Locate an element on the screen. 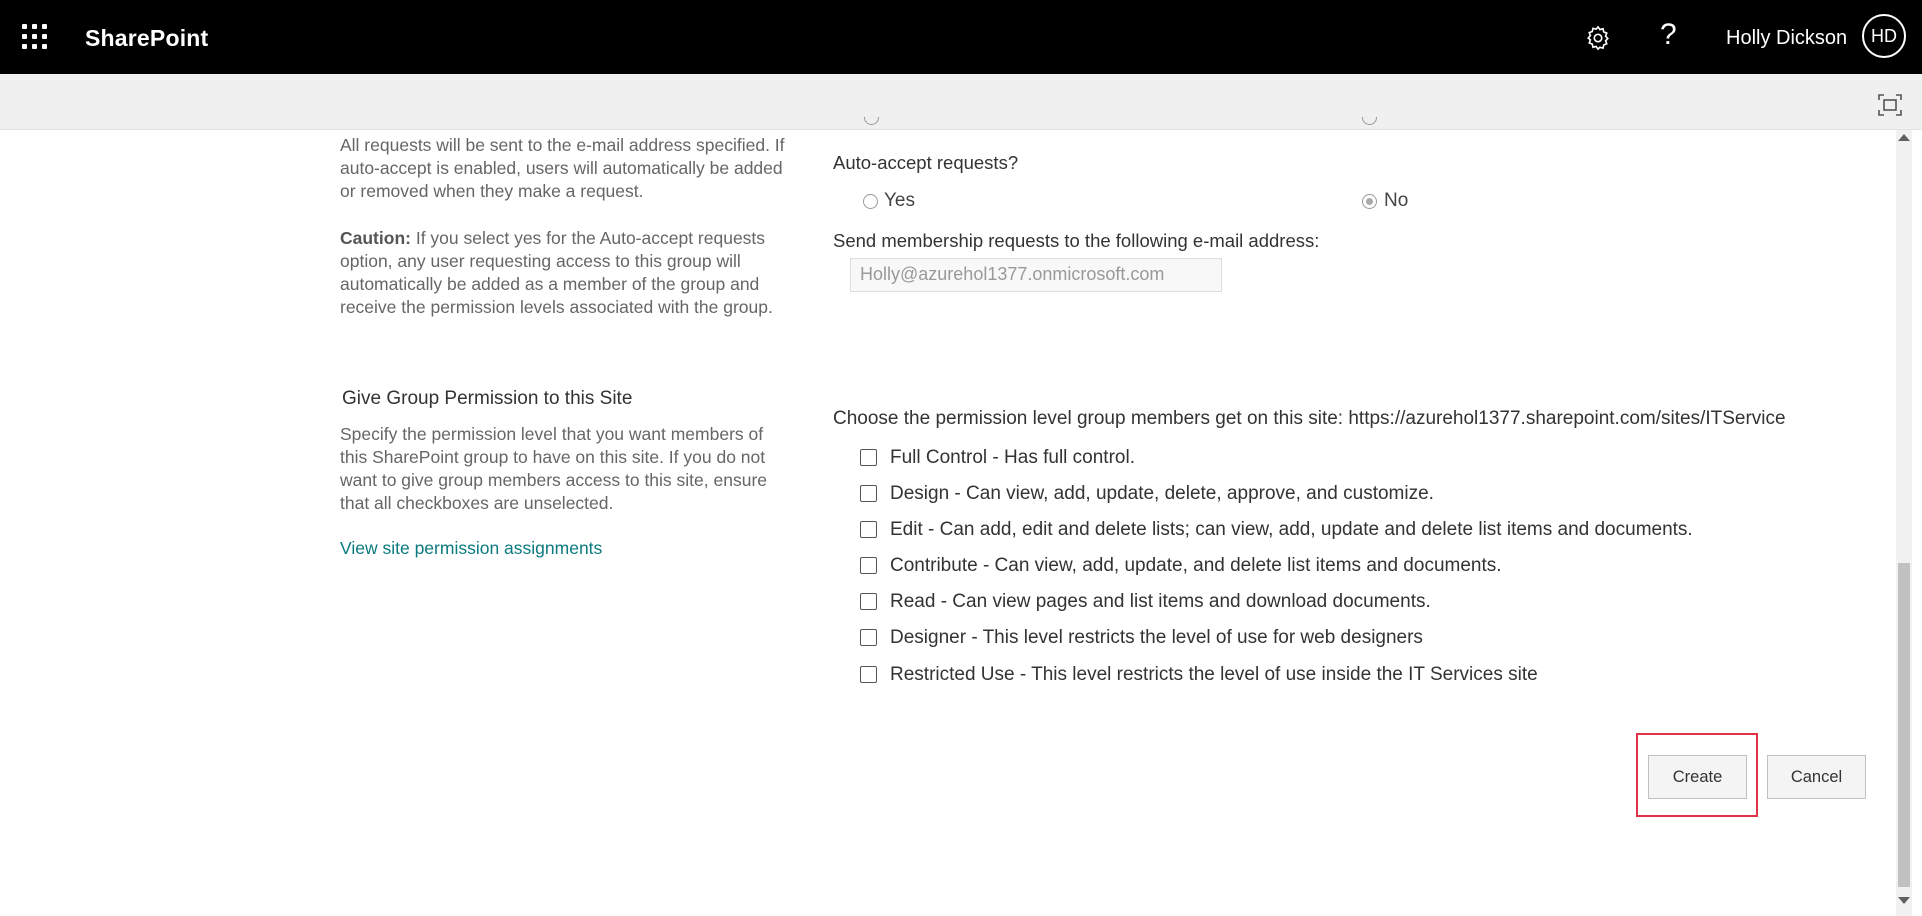  yes-label: Yes is located at coordinates (899, 200).